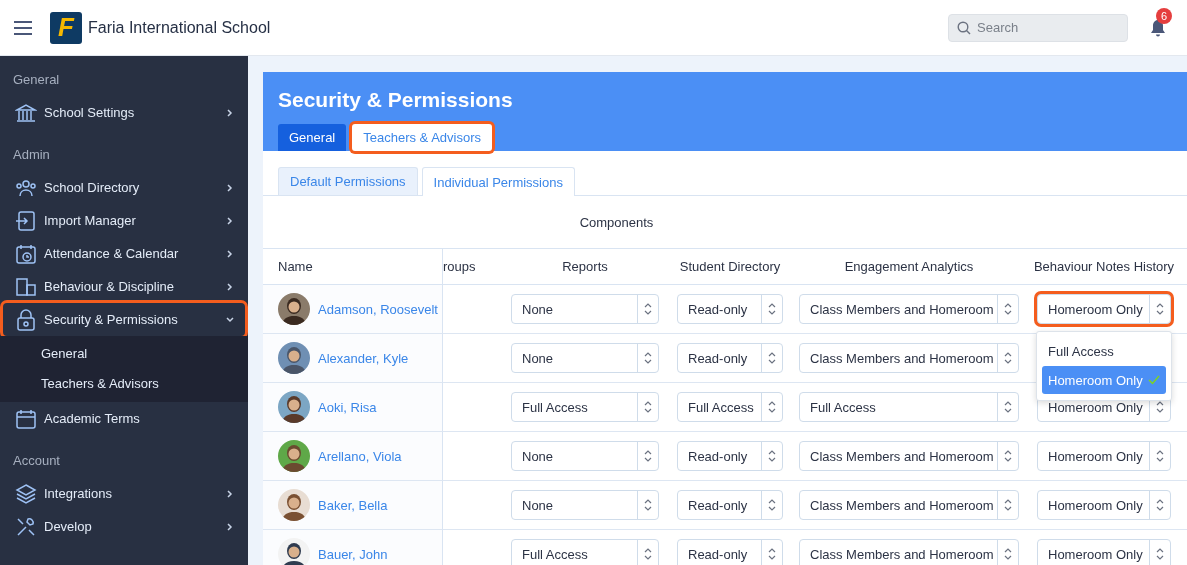 The width and height of the screenshot is (1187, 565). Describe the element at coordinates (295, 266) in the screenshot. I see `column-header: Name` at that location.